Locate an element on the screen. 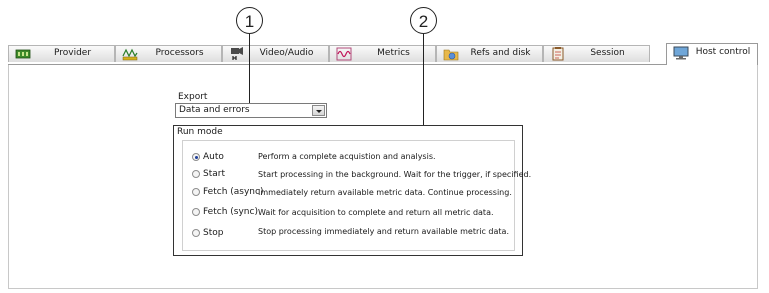  tab-label: Provider is located at coordinates (72, 53).